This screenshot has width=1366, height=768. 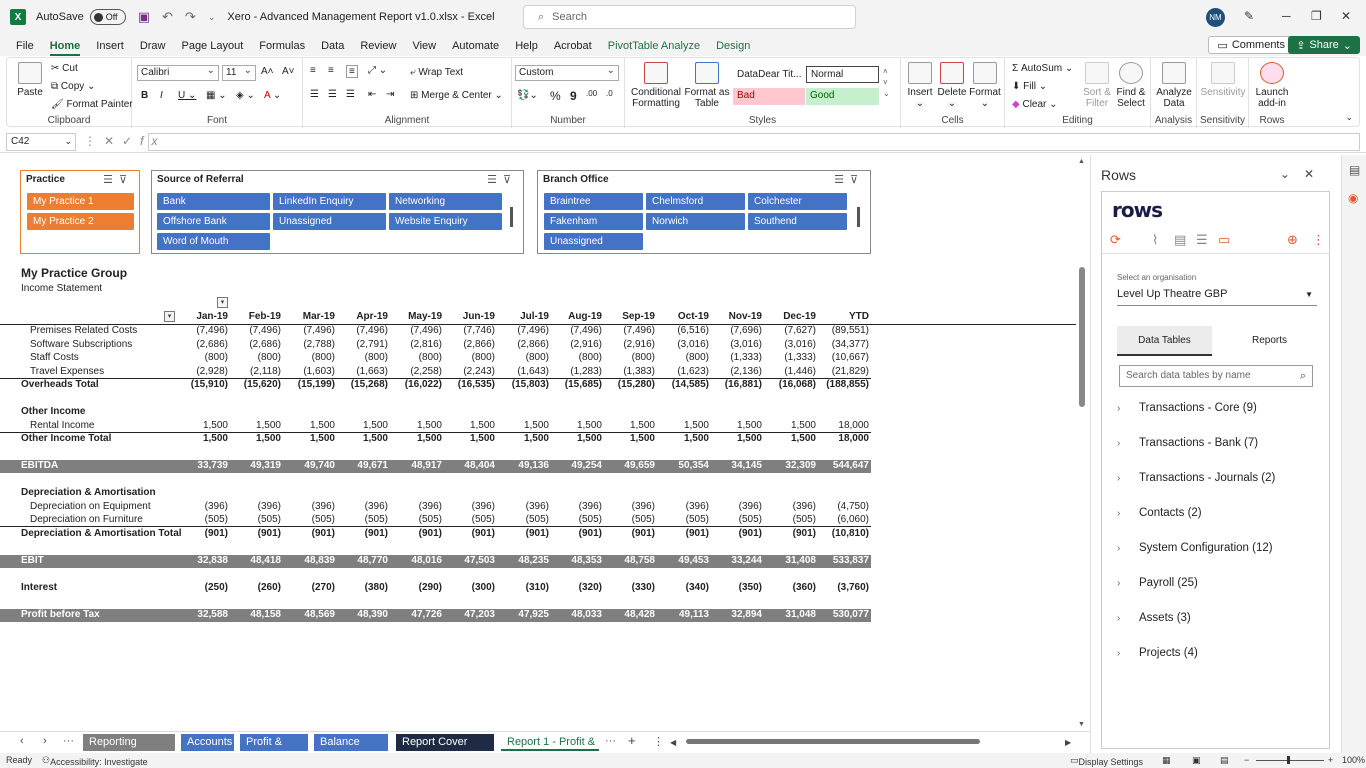 I want to click on table-cell: 544,647, so click(x=843, y=465).